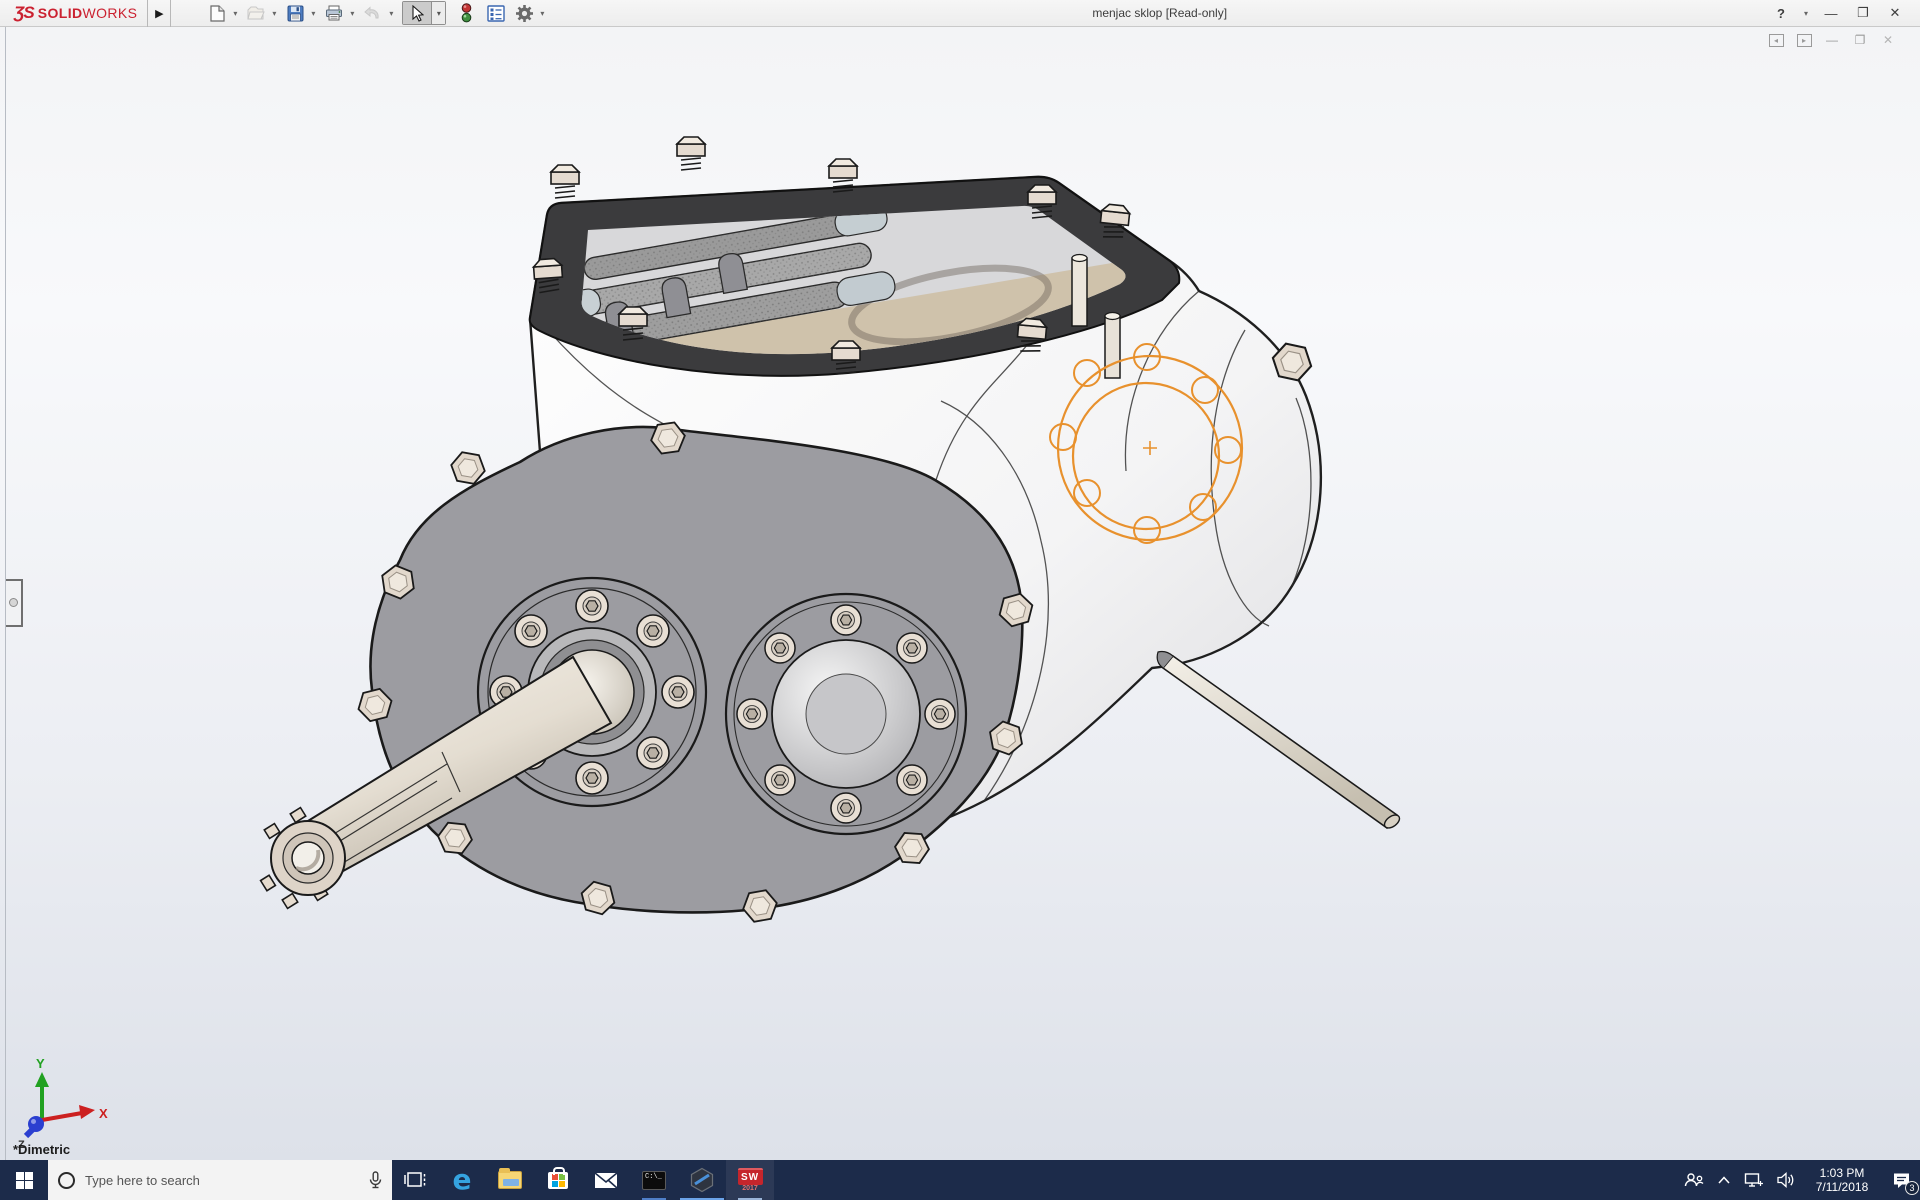 This screenshot has width=1920, height=1200. Describe the element at coordinates (1863, 13) in the screenshot. I see `restore-button: ❐` at that location.